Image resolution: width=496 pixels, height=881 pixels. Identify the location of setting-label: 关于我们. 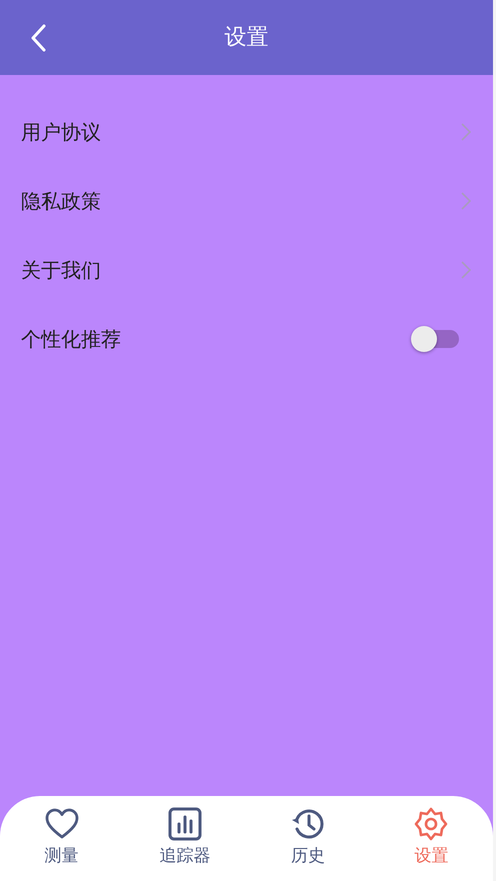
(61, 270).